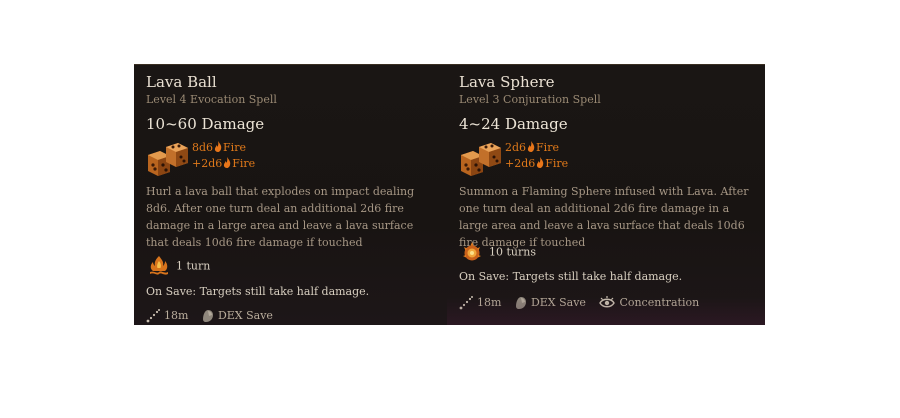 This screenshot has height=418, width=900. I want to click on spell-footer: 18m DEX Save Concentration, so click(584, 303).